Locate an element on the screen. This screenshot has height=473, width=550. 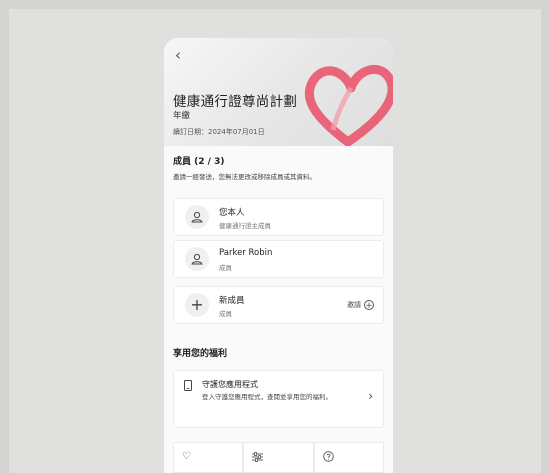
member-role: 健康通行證主成員 is located at coordinates (245, 226).